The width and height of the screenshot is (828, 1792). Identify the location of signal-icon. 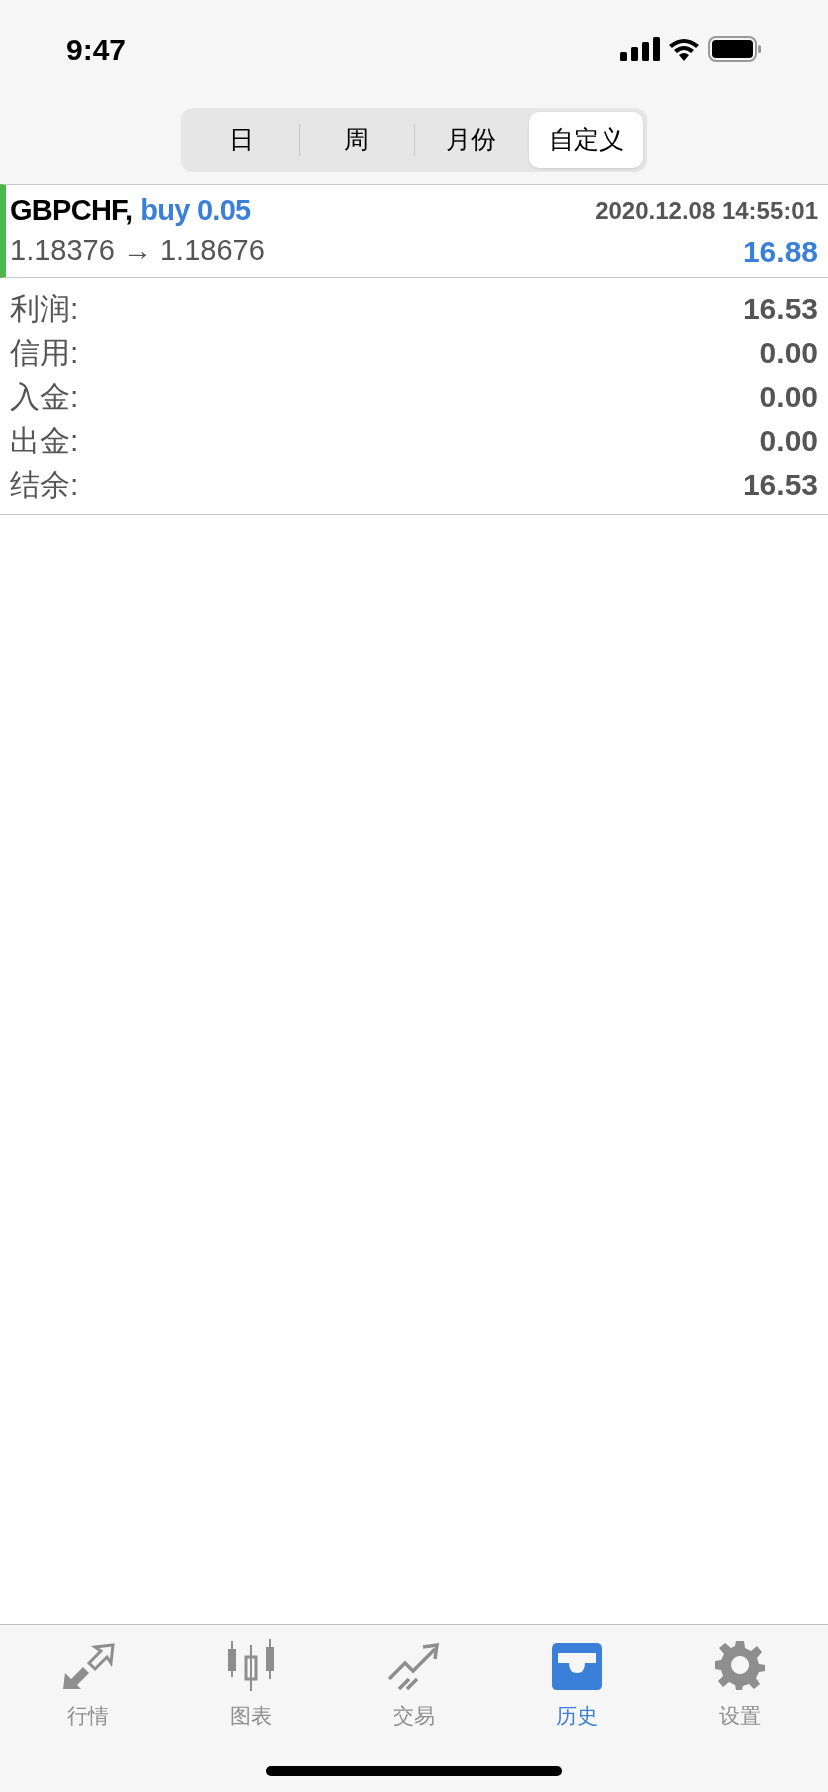
(640, 49).